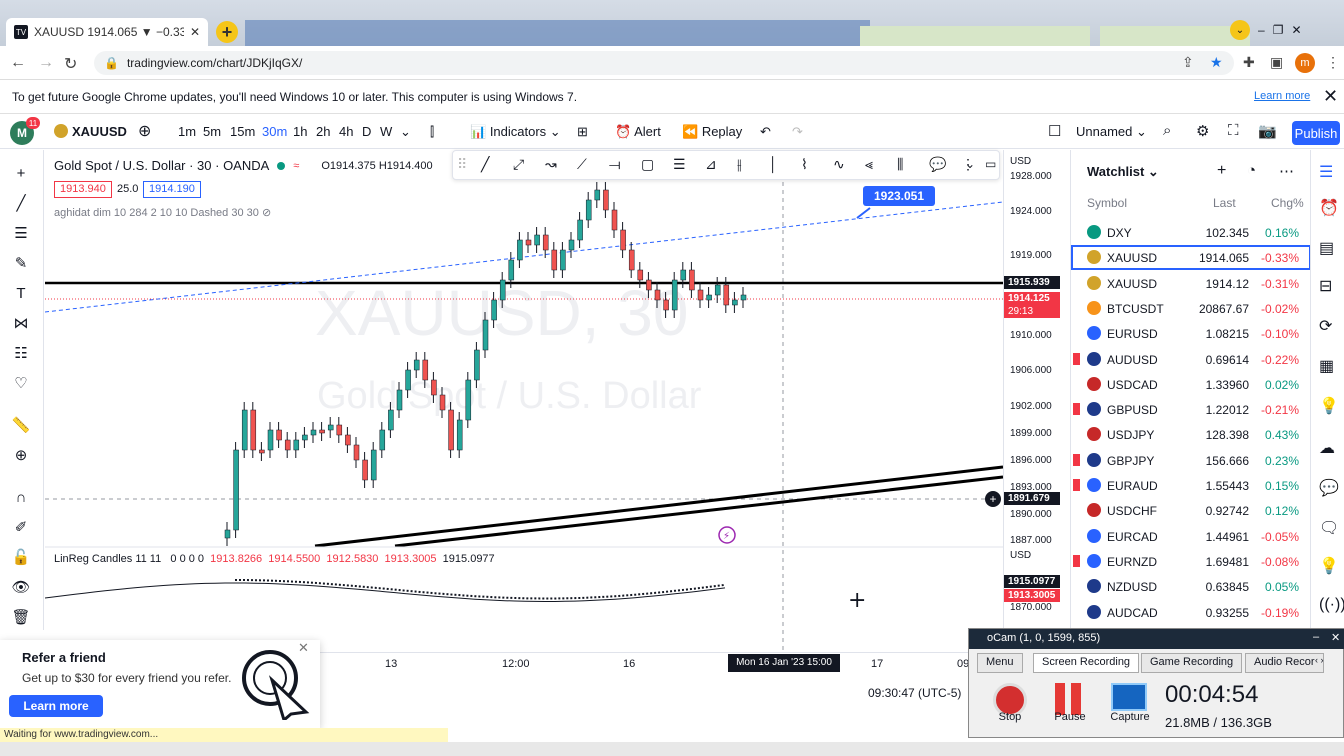 The image size is (1344, 756). Describe the element at coordinates (1282, 96) in the screenshot. I see `learn-more-link: Learn more` at that location.